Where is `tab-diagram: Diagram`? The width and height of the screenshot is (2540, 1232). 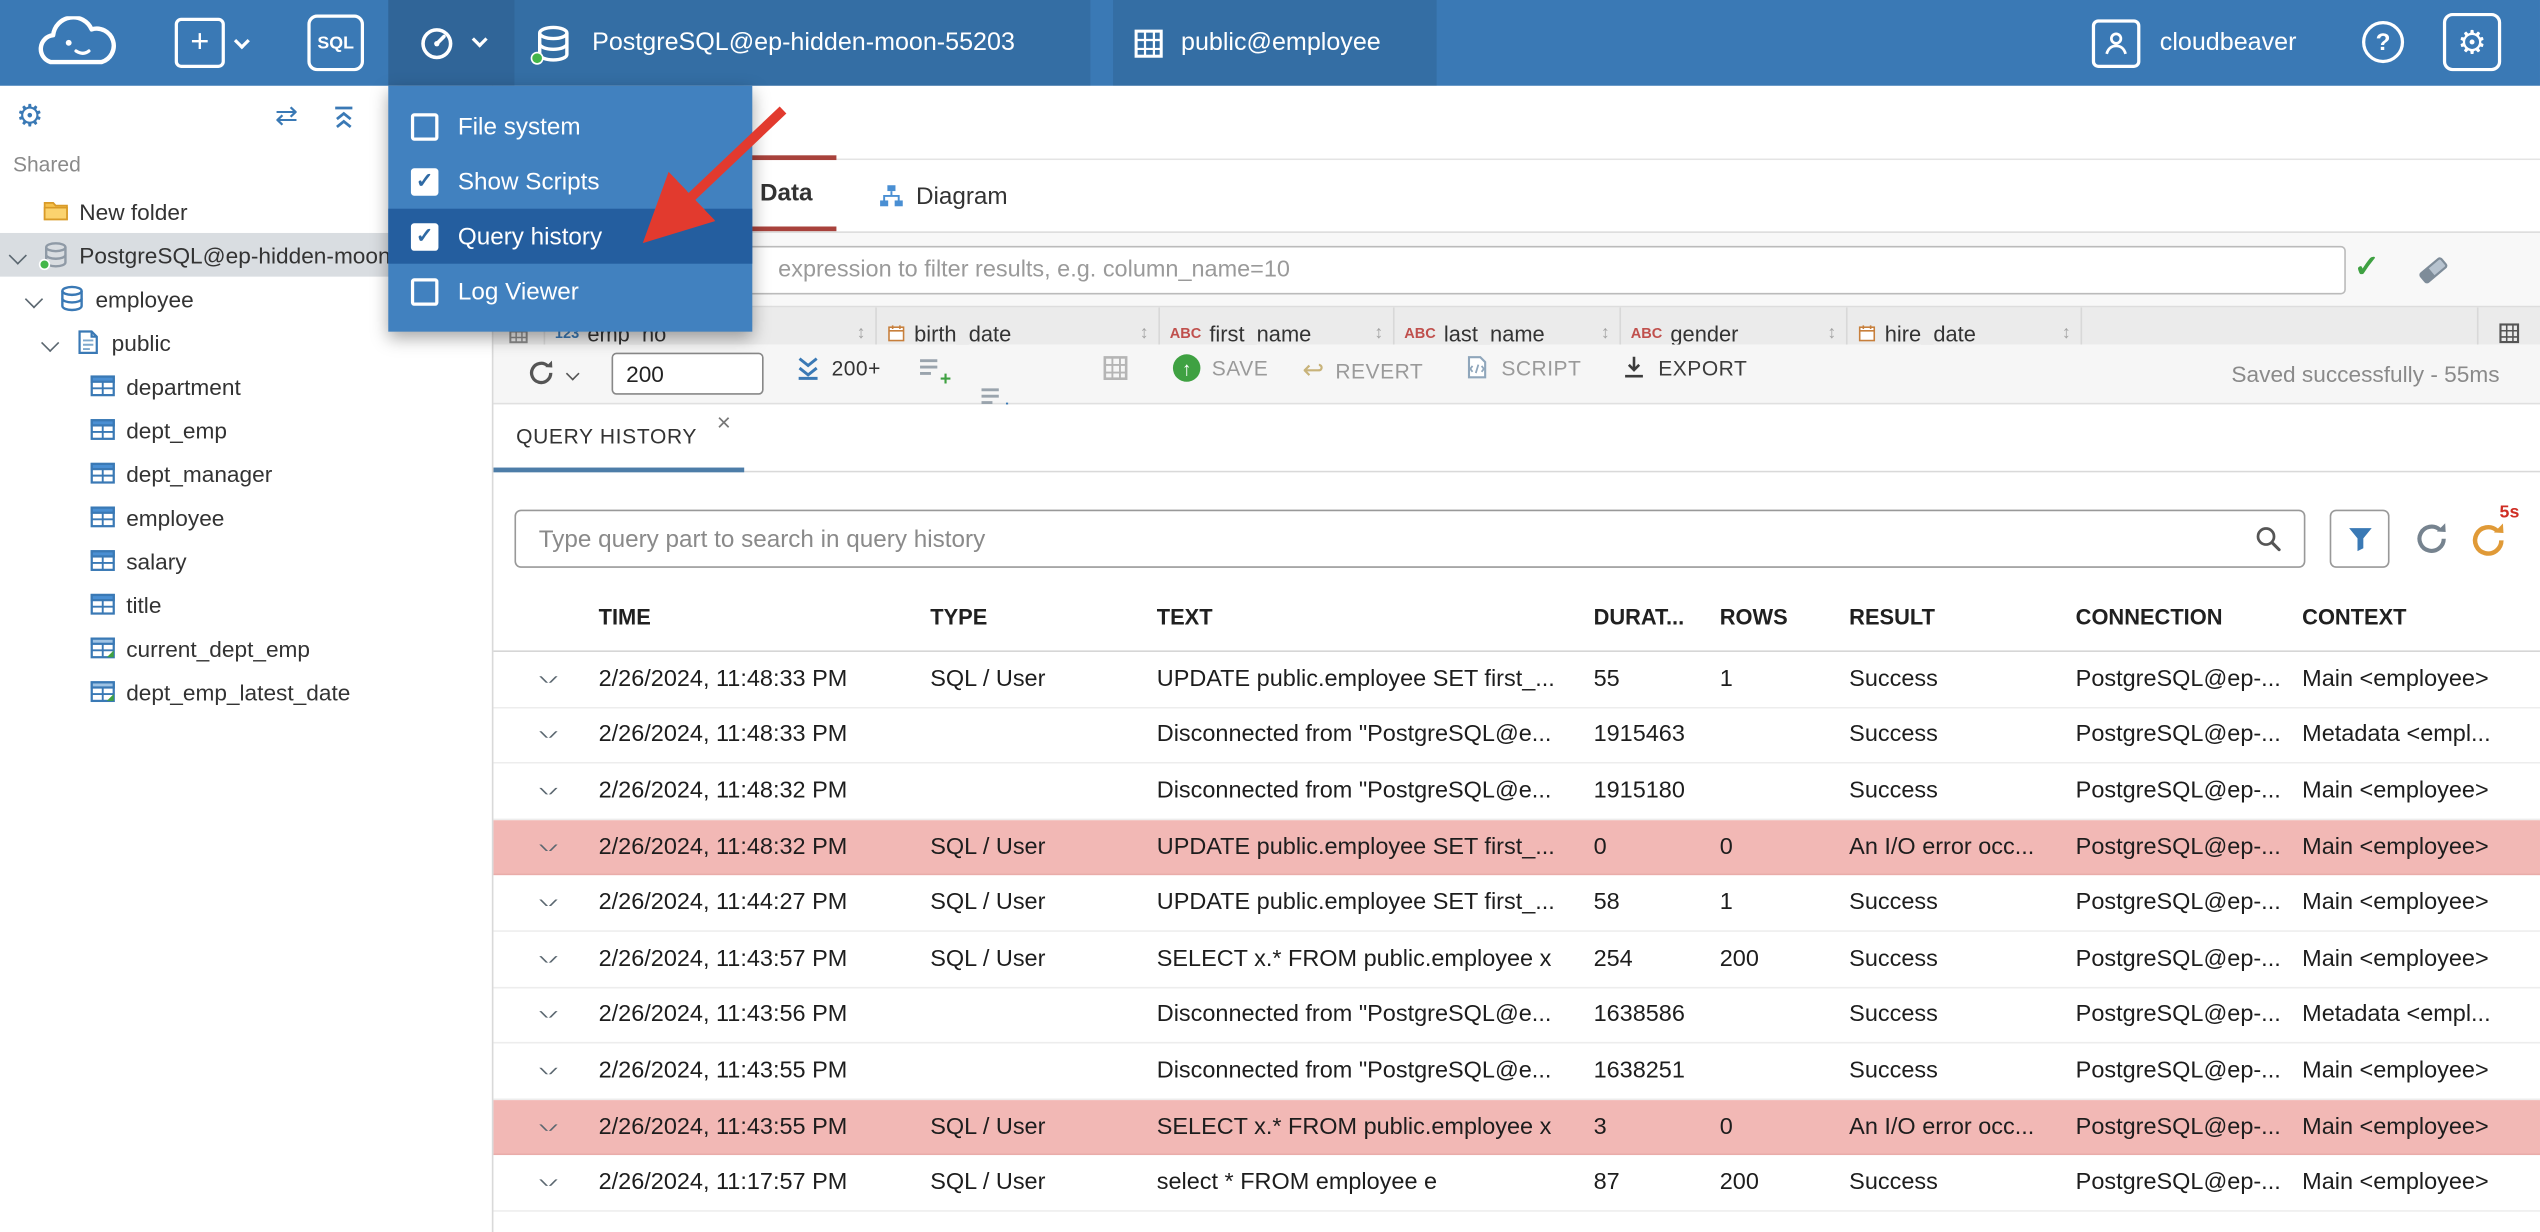 tab-diagram: Diagram is located at coordinates (943, 195).